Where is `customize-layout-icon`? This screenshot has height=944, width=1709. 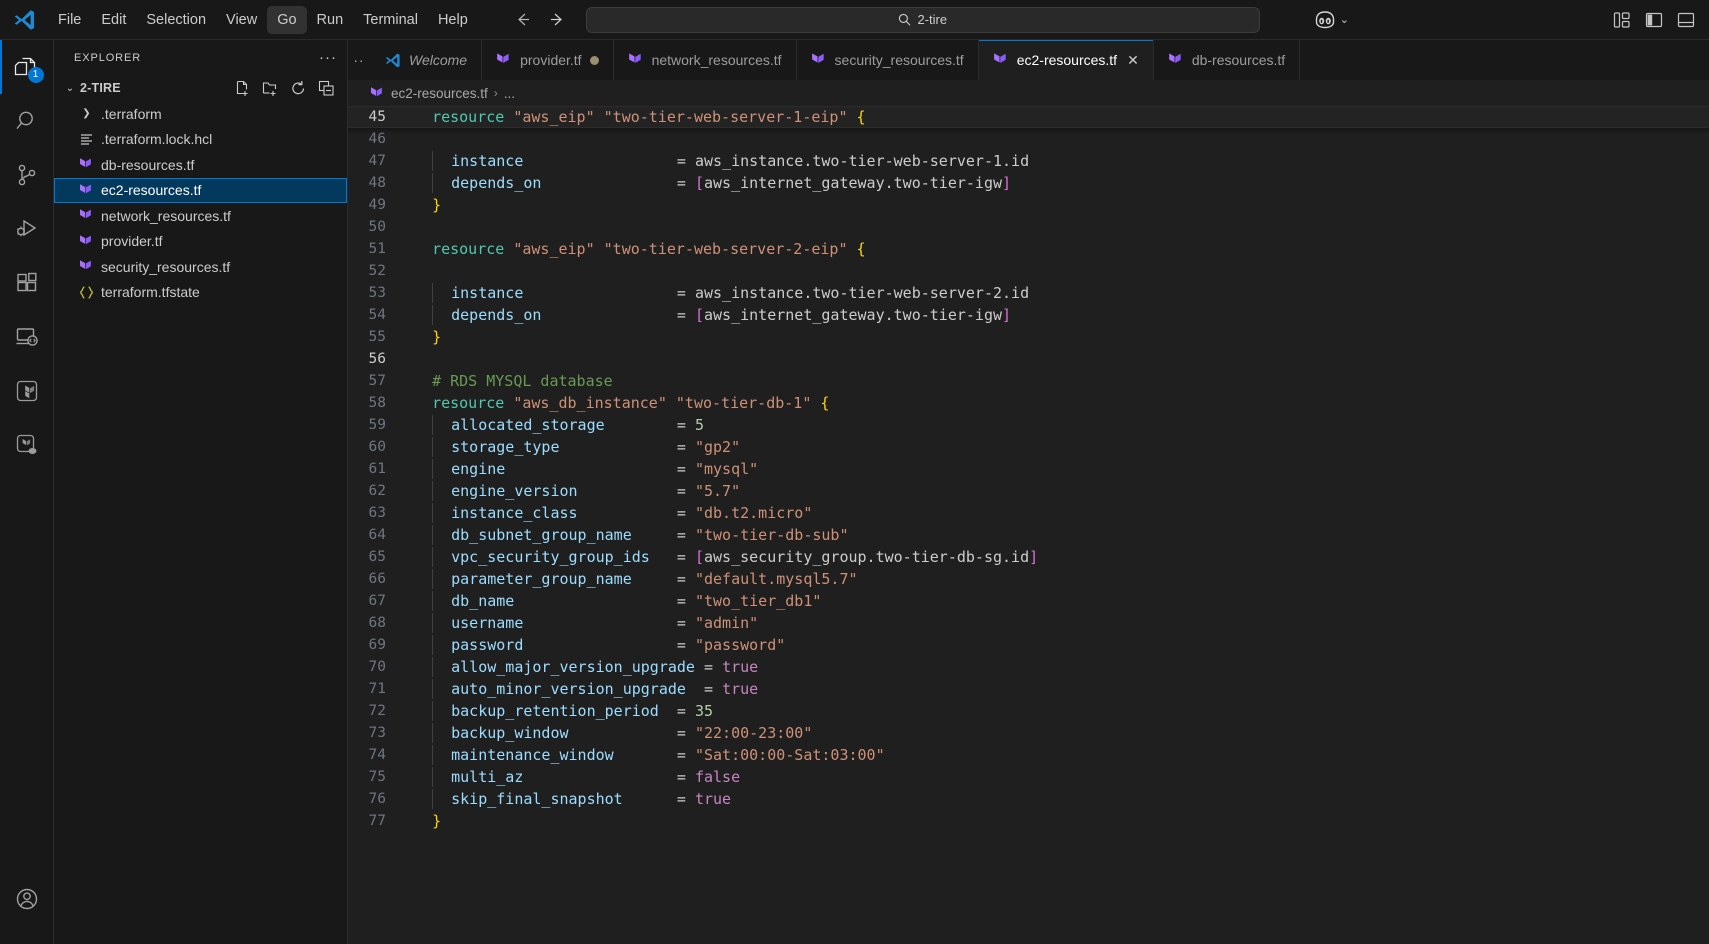
customize-layout-icon is located at coordinates (1622, 20).